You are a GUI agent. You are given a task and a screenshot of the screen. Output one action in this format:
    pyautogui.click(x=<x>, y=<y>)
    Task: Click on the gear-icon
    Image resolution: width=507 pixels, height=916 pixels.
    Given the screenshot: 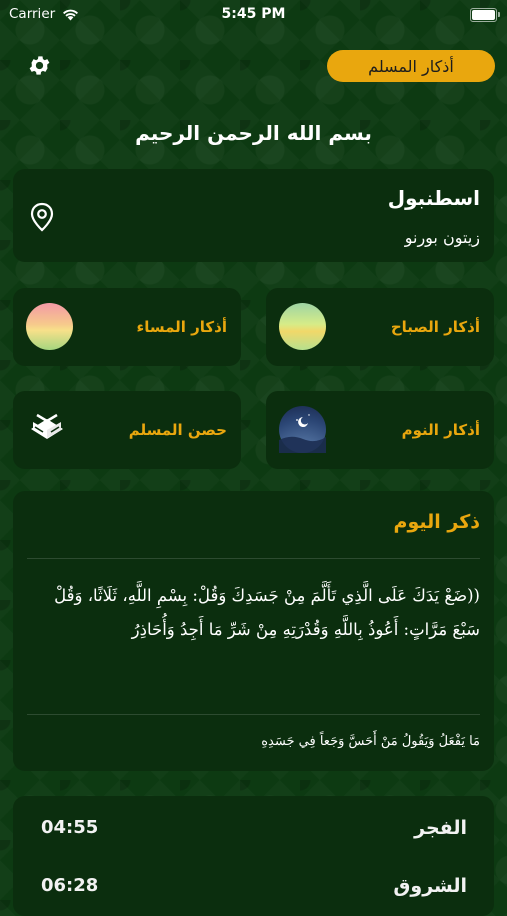 What is the action you would take?
    pyautogui.click(x=39, y=65)
    